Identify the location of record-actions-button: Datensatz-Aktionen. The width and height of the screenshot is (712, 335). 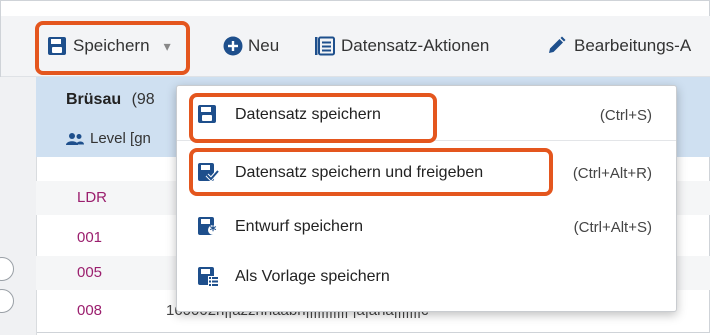
(401, 46).